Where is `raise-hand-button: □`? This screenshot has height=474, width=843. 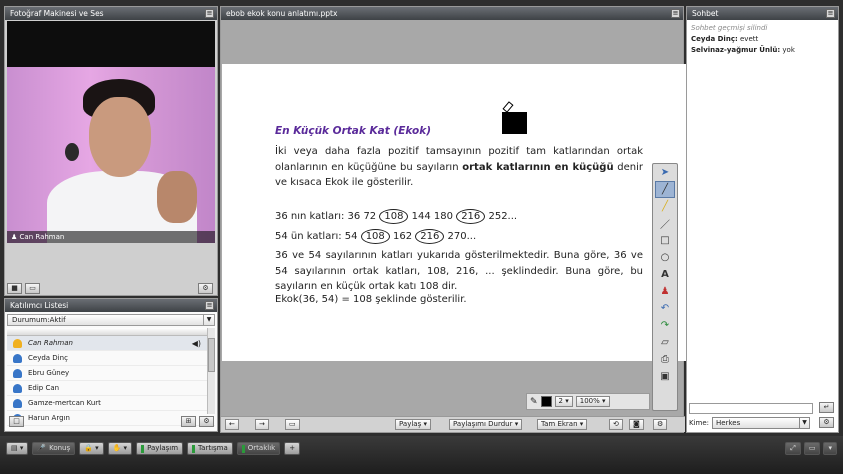 raise-hand-button: □ is located at coordinates (16, 421).